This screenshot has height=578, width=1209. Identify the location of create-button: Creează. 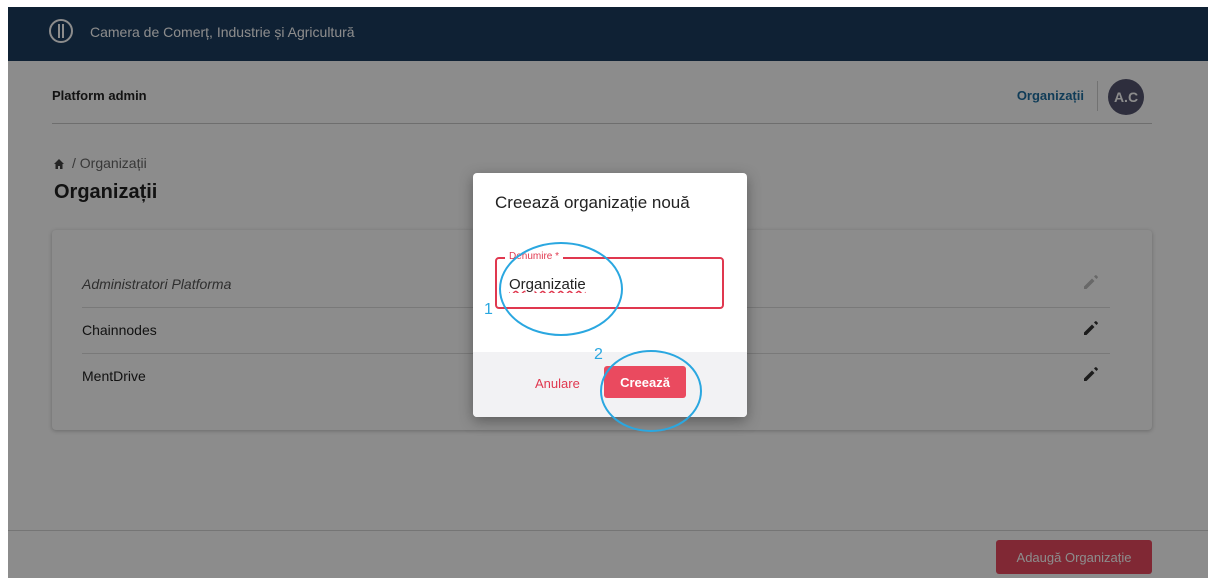
(645, 382).